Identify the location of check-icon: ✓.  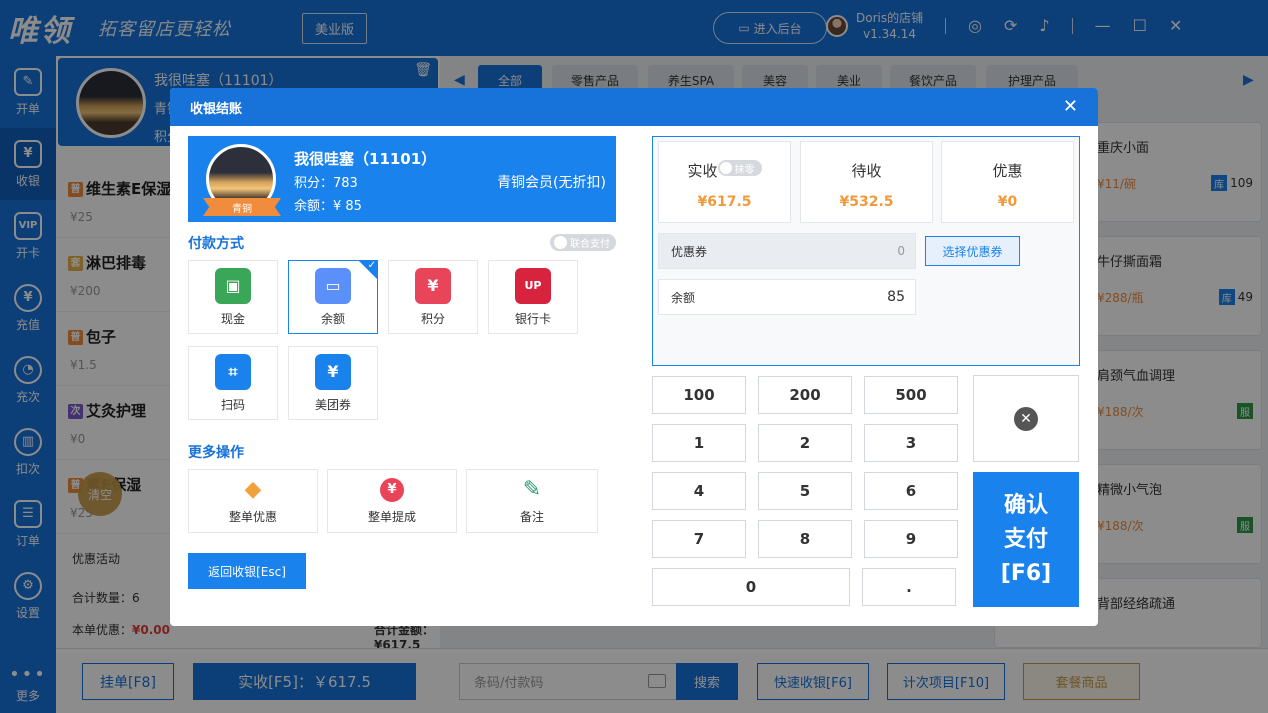
(371, 265).